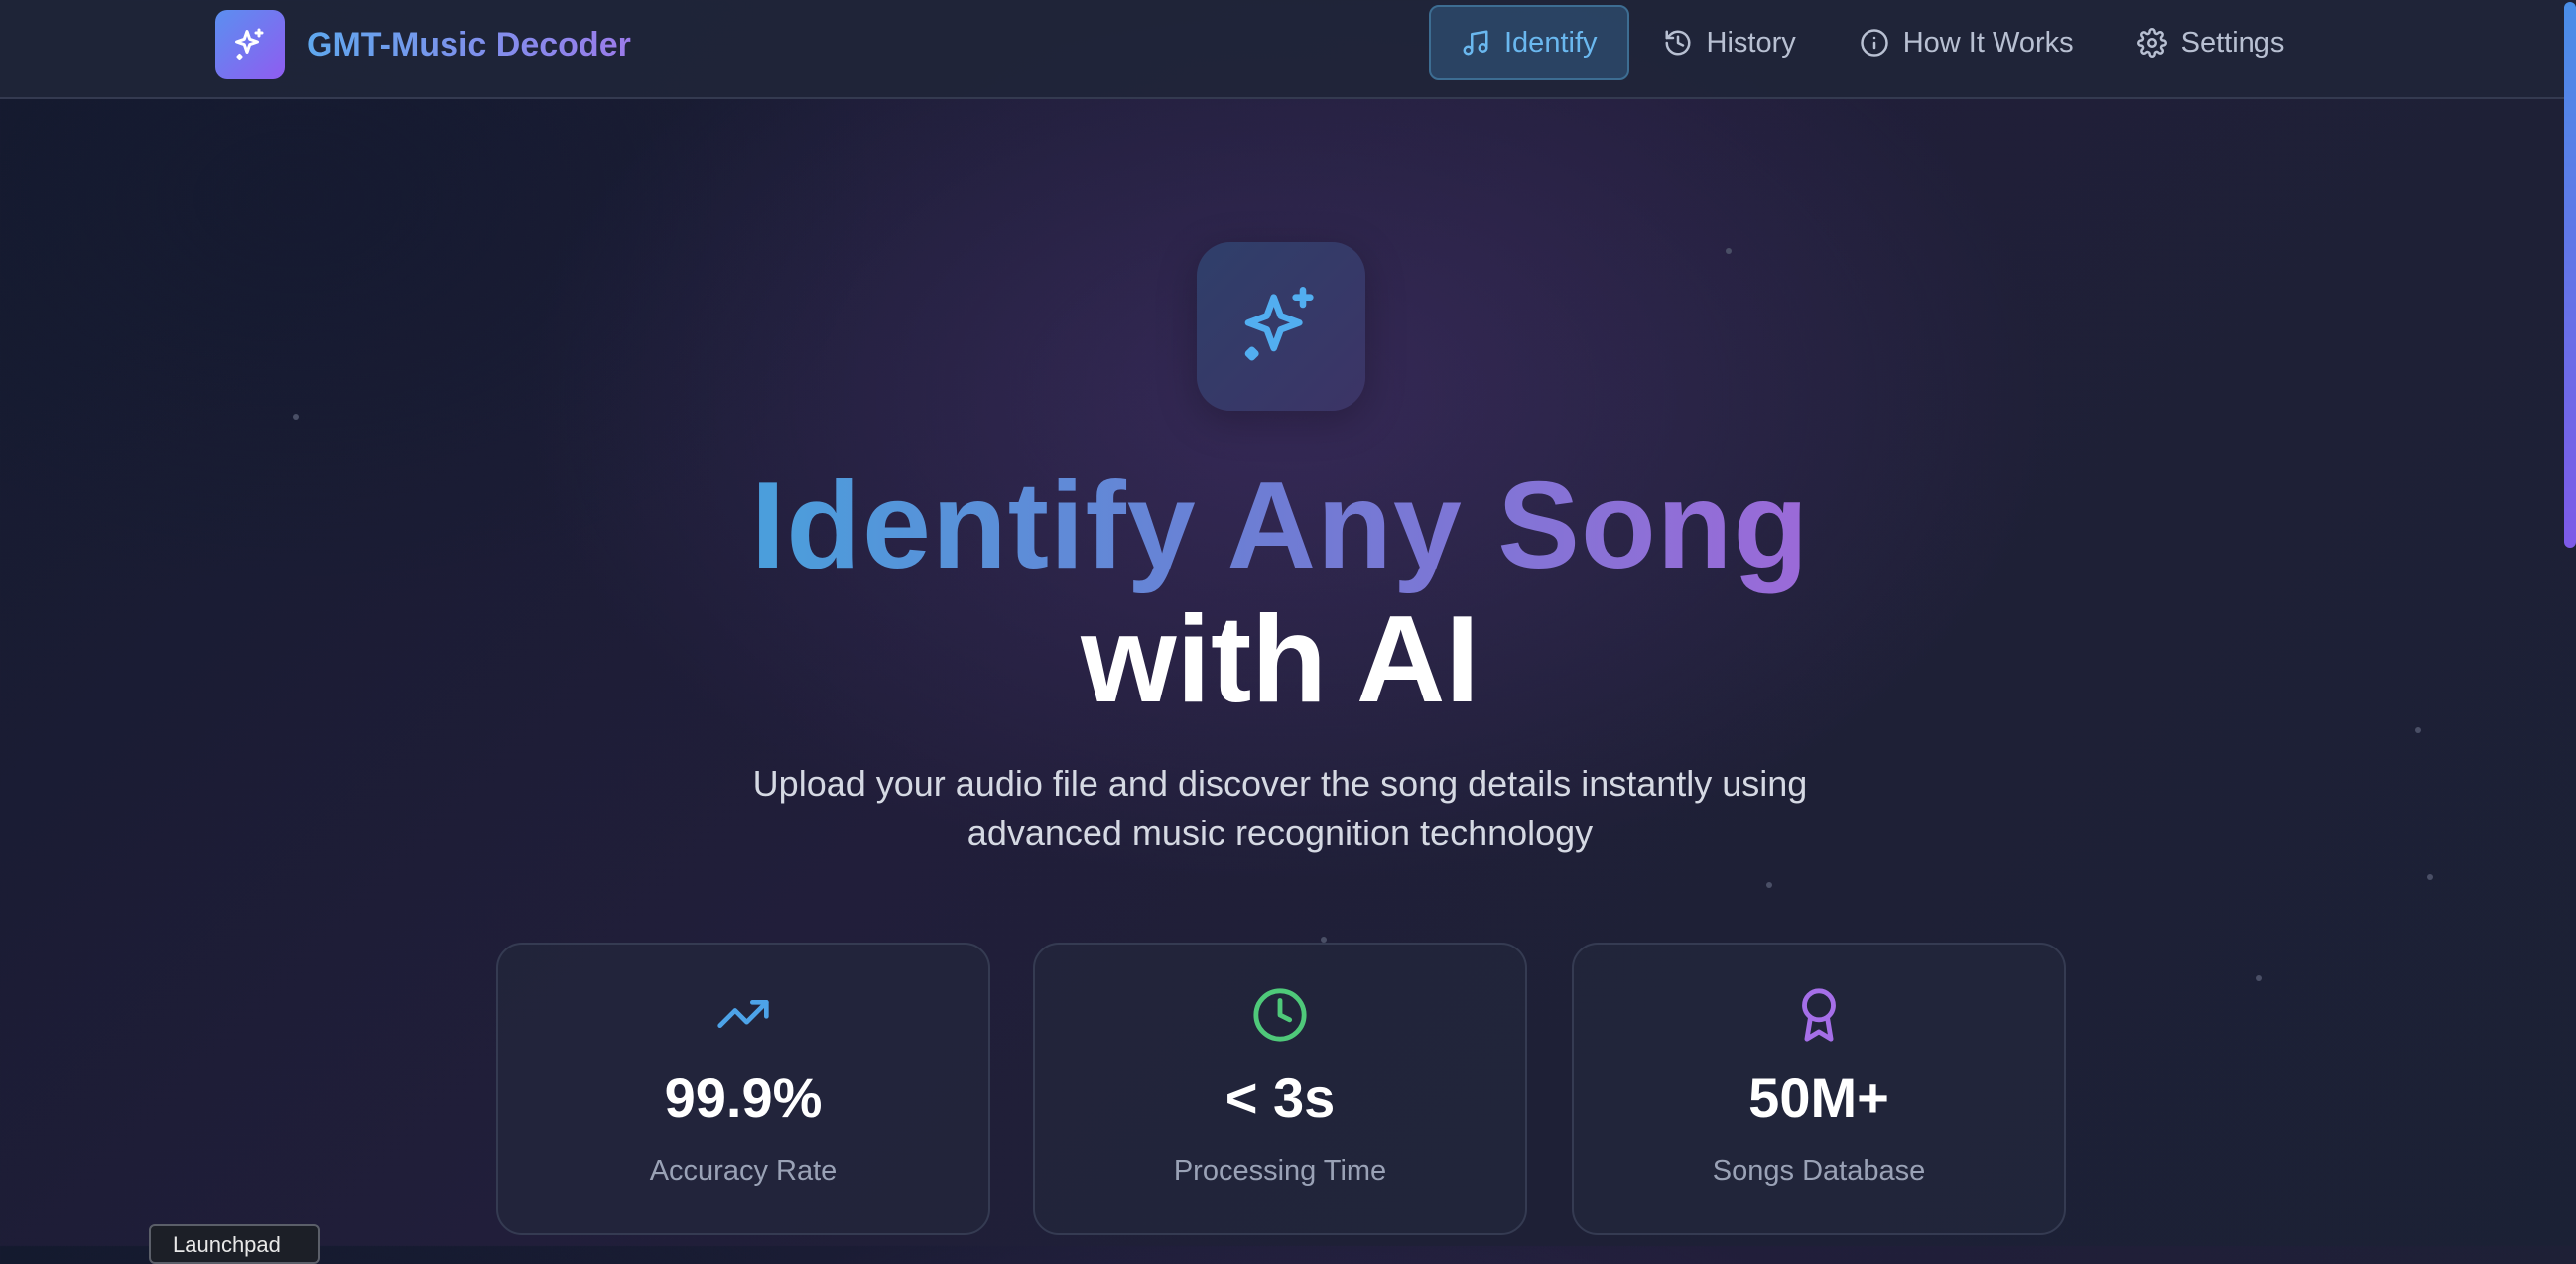 This screenshot has height=1264, width=2576. Describe the element at coordinates (2570, 275) in the screenshot. I see `scrollbar-thumb` at that location.